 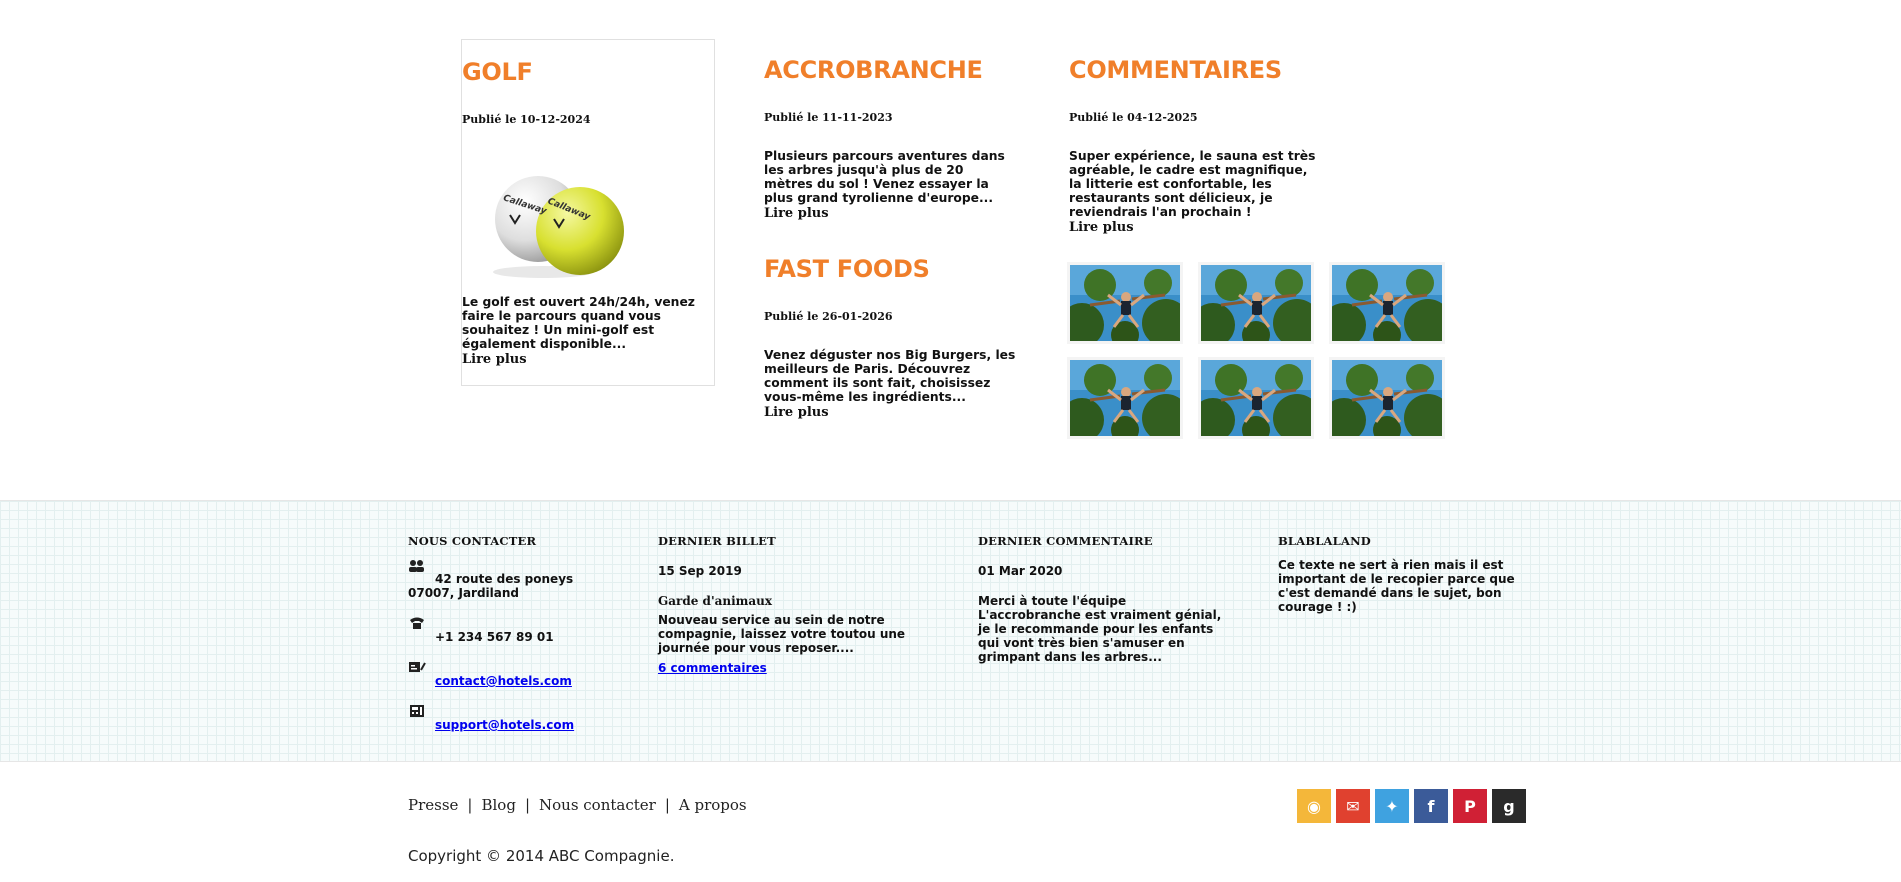 I want to click on accrobranche-readmore-link: Lire plus, so click(x=796, y=213).